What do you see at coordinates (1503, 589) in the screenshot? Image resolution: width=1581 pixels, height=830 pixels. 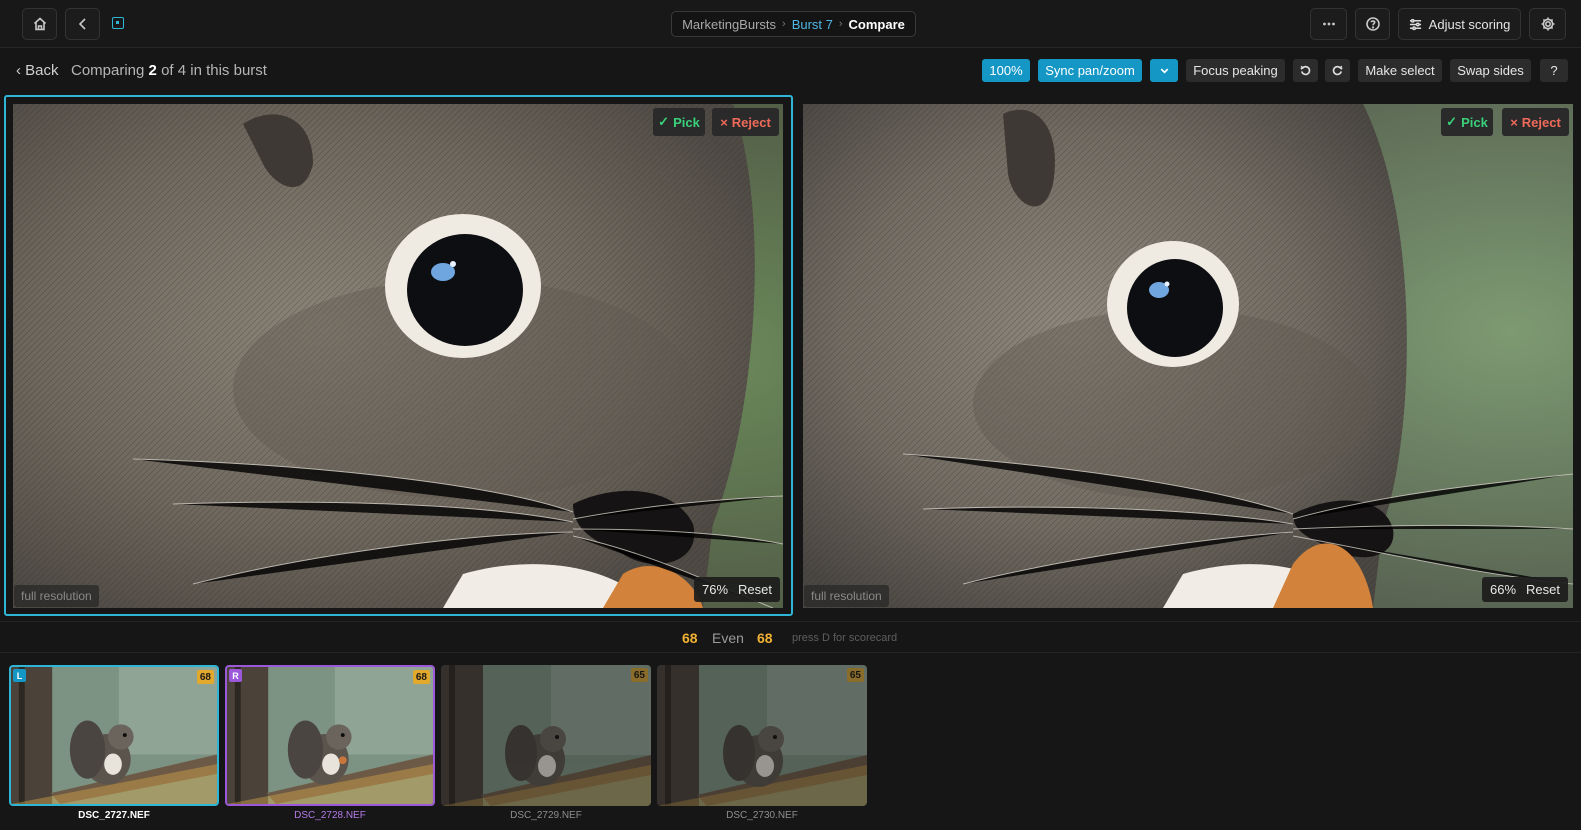 I see `right-zoom-level: 66%` at bounding box center [1503, 589].